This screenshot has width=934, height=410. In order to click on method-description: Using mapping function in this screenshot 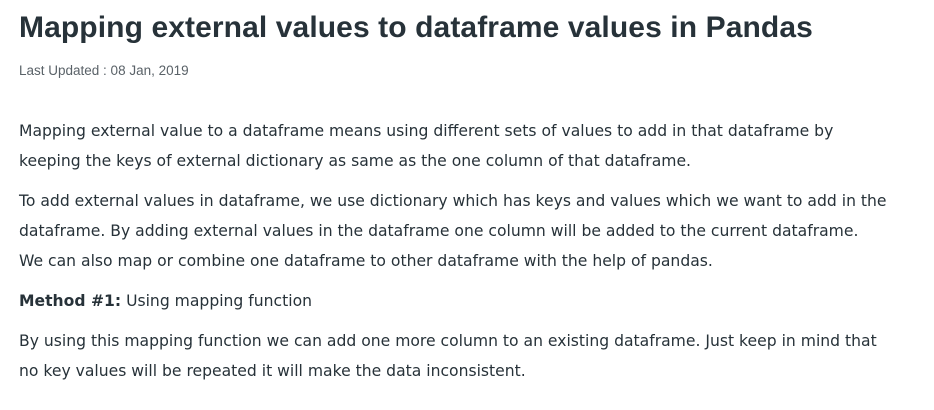, I will do `click(216, 301)`.